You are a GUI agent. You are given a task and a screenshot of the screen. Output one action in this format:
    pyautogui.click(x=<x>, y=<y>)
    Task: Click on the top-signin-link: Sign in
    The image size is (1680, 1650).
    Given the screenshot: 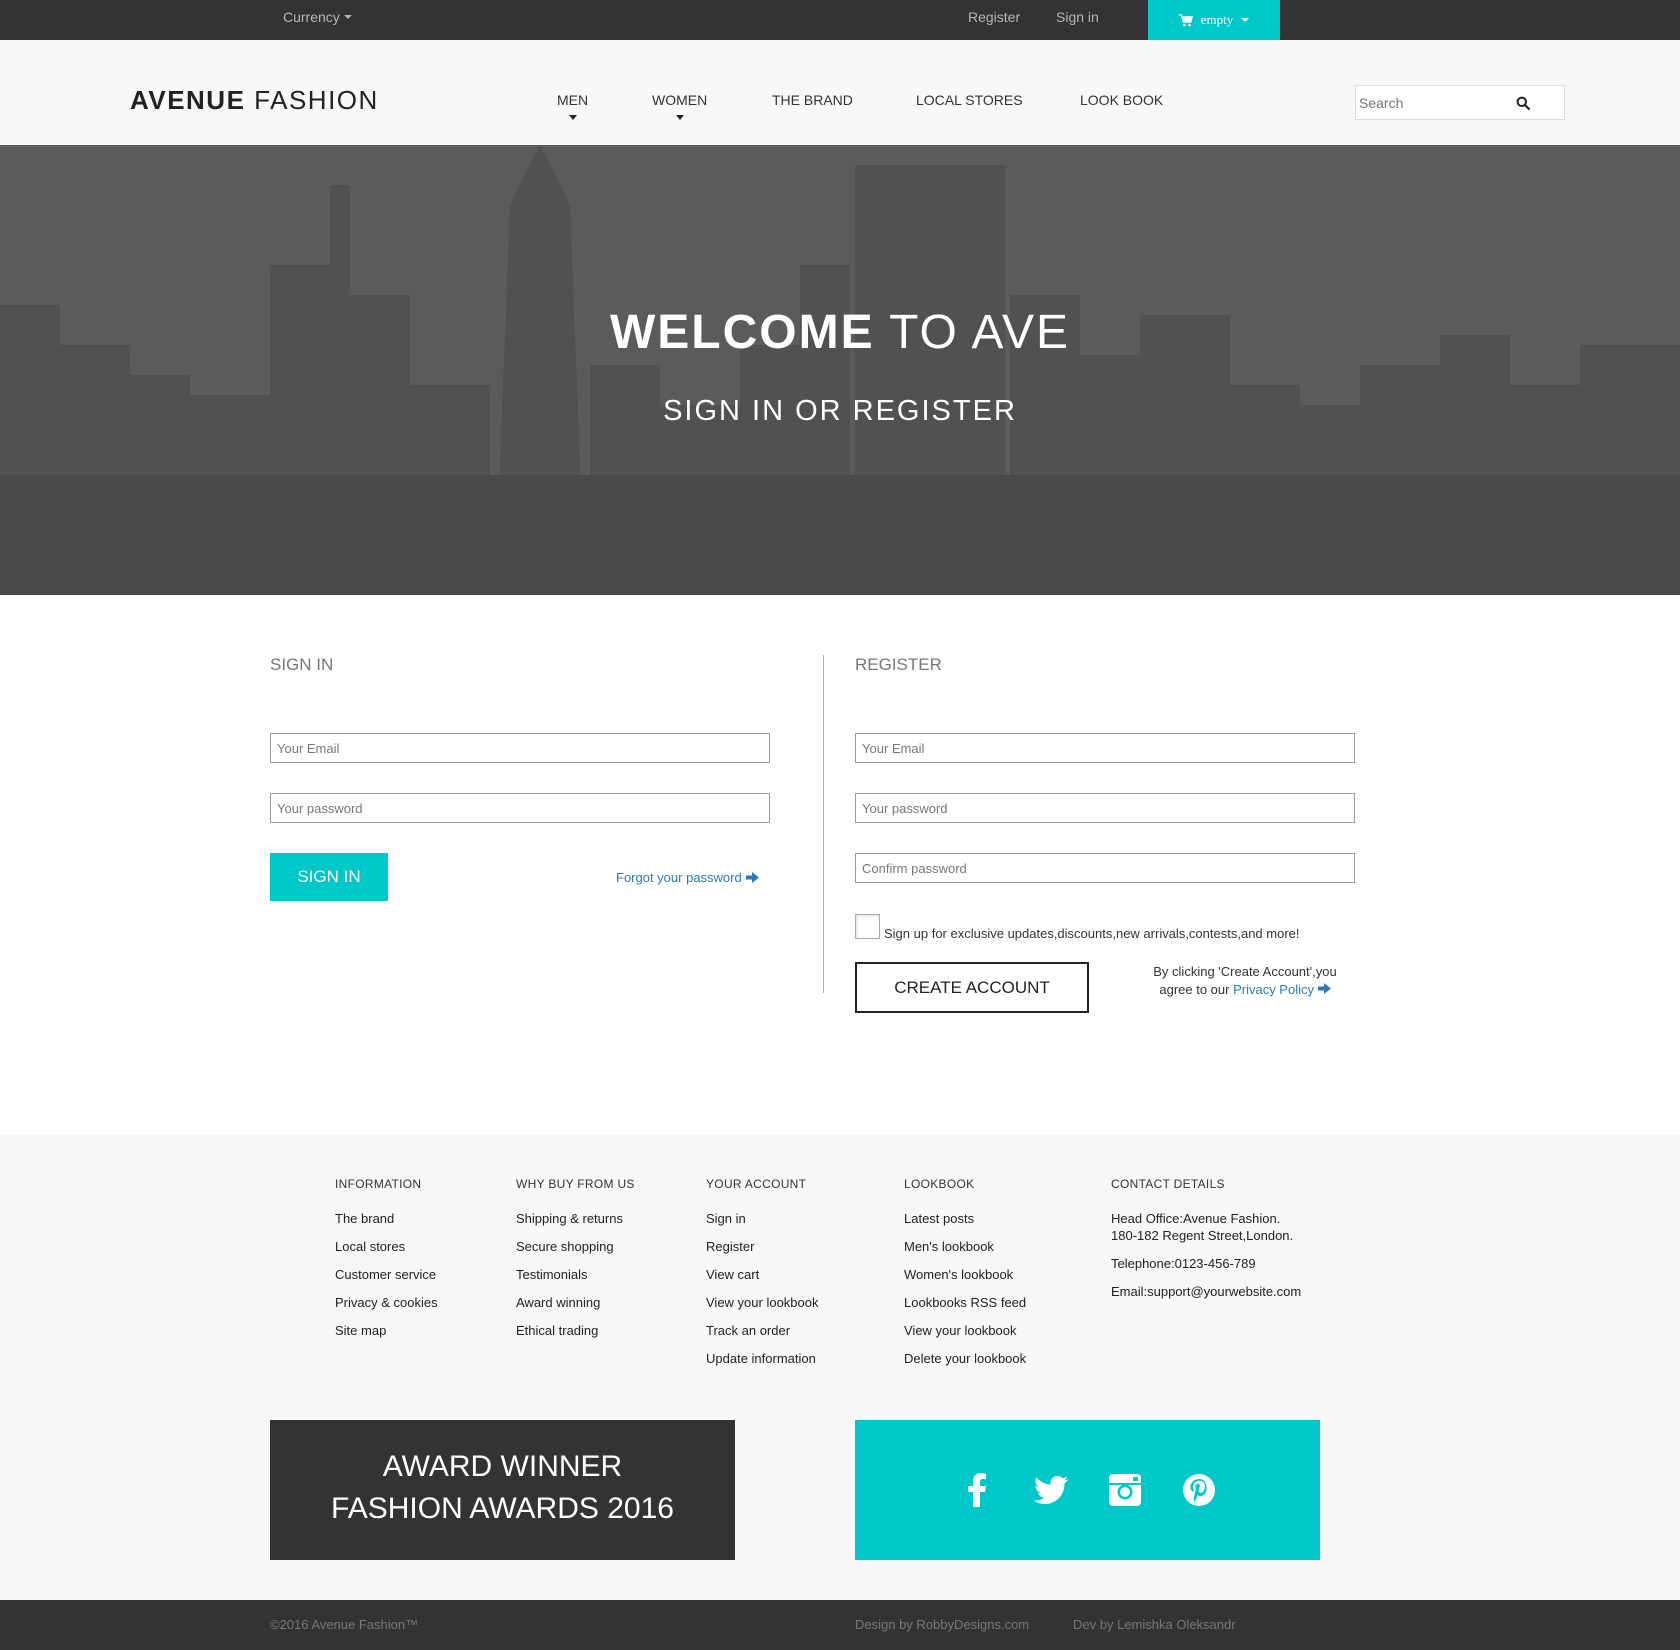 What is the action you would take?
    pyautogui.click(x=1077, y=17)
    